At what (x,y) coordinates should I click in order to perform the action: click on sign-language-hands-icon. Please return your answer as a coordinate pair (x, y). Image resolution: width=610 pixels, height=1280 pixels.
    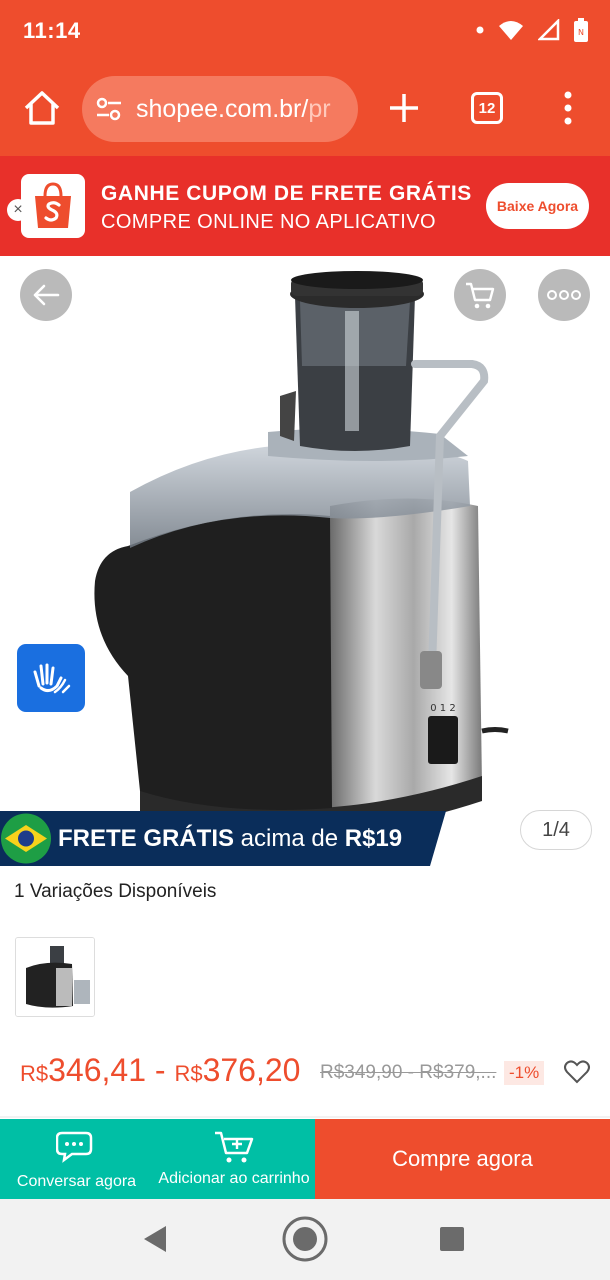
    Looking at the image, I should click on (52, 678).